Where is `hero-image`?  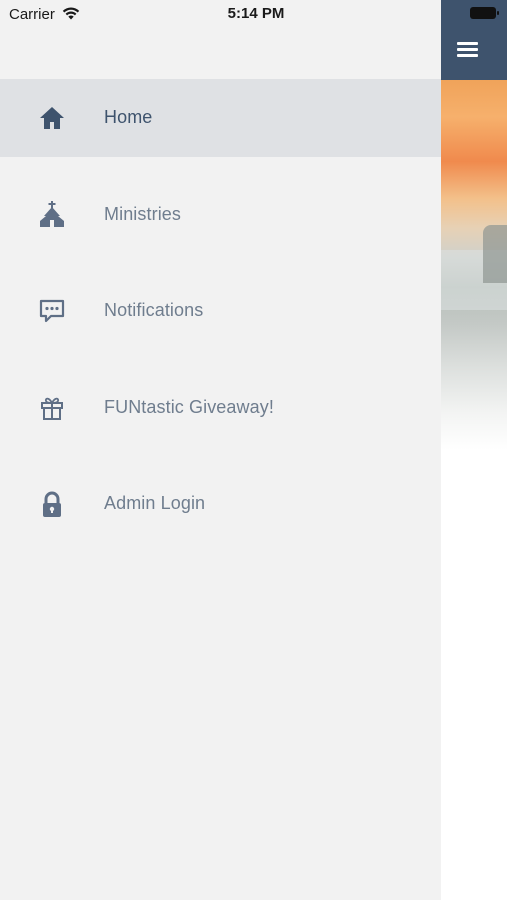 hero-image is located at coordinates (474, 265).